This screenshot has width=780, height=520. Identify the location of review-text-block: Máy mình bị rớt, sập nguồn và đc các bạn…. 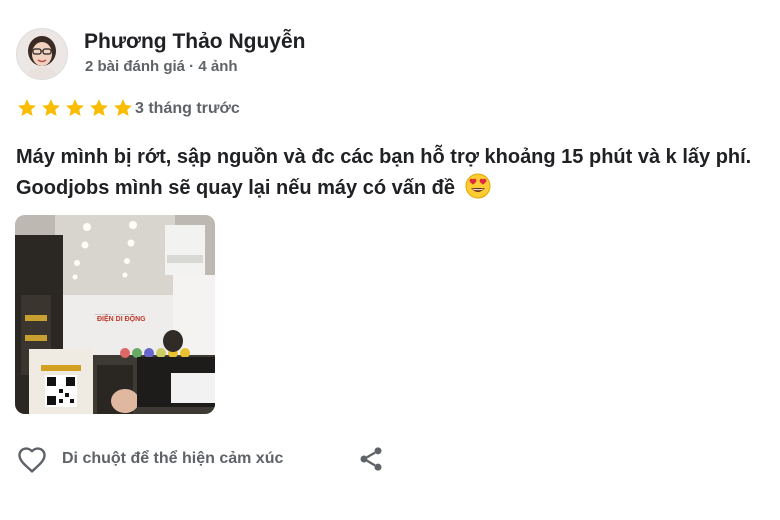
(396, 175).